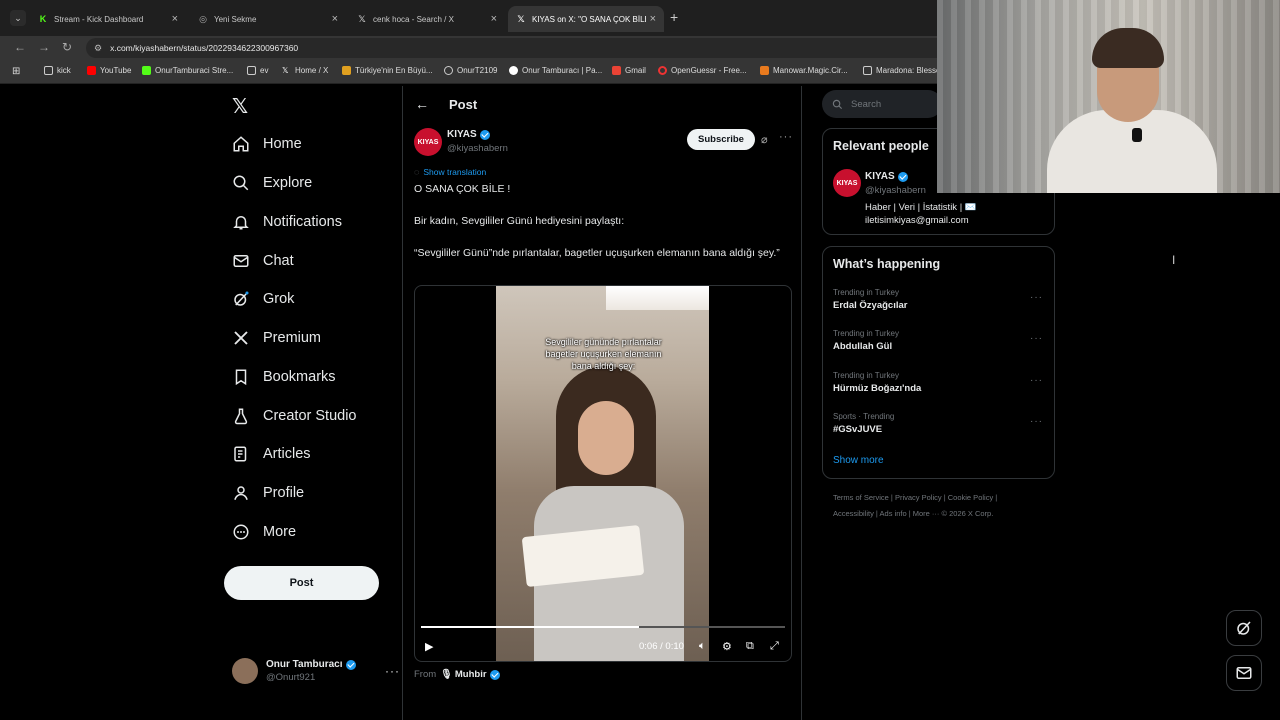 The image size is (1280, 720). What do you see at coordinates (288, 183) in the screenshot?
I see `nav-label: Explore` at bounding box center [288, 183].